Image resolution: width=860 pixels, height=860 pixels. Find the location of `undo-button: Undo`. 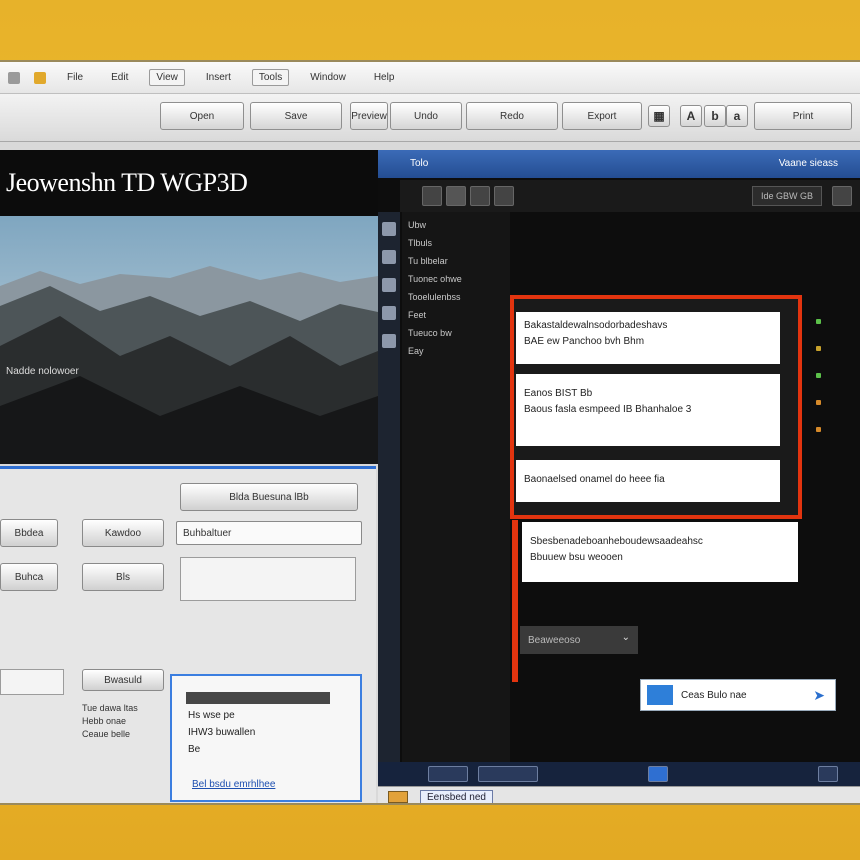

undo-button: Undo is located at coordinates (426, 116).